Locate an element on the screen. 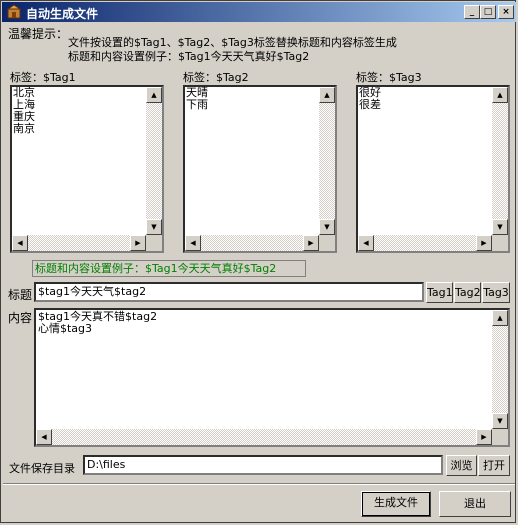 The image size is (518, 525). close-button: × is located at coordinates (506, 12).